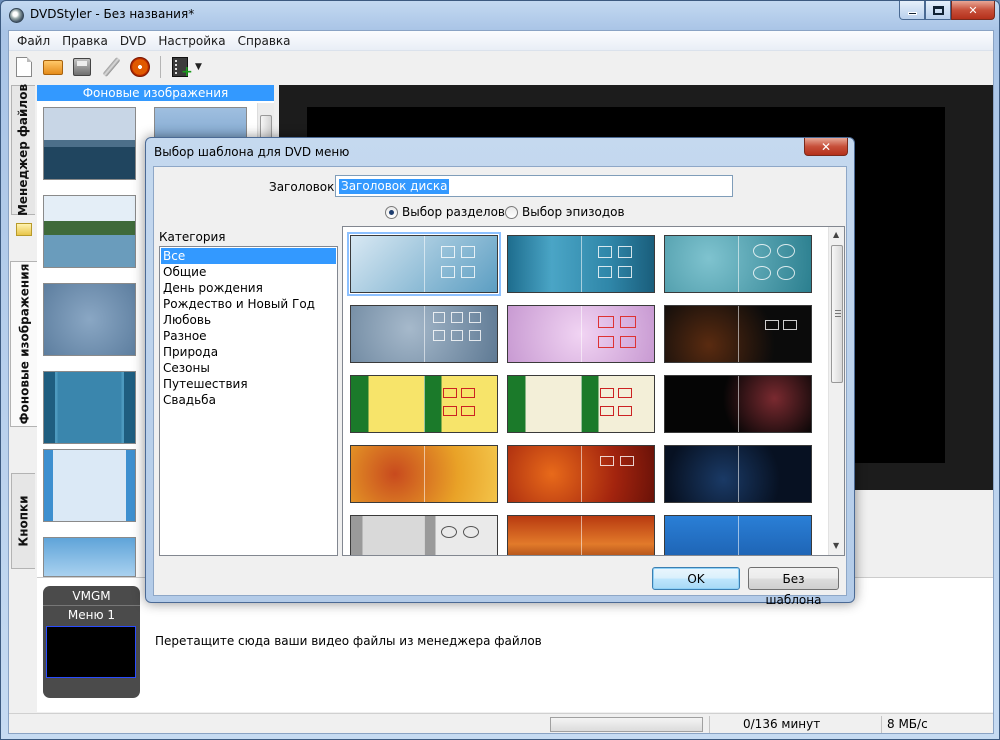  Describe the element at coordinates (248, 304) in the screenshot. I see `category-item: Рождество и Новый Год` at that location.